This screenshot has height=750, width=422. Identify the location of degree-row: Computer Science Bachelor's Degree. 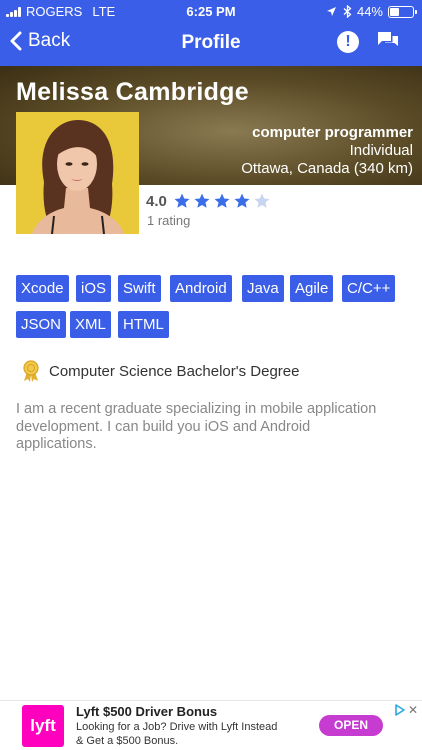
(161, 371).